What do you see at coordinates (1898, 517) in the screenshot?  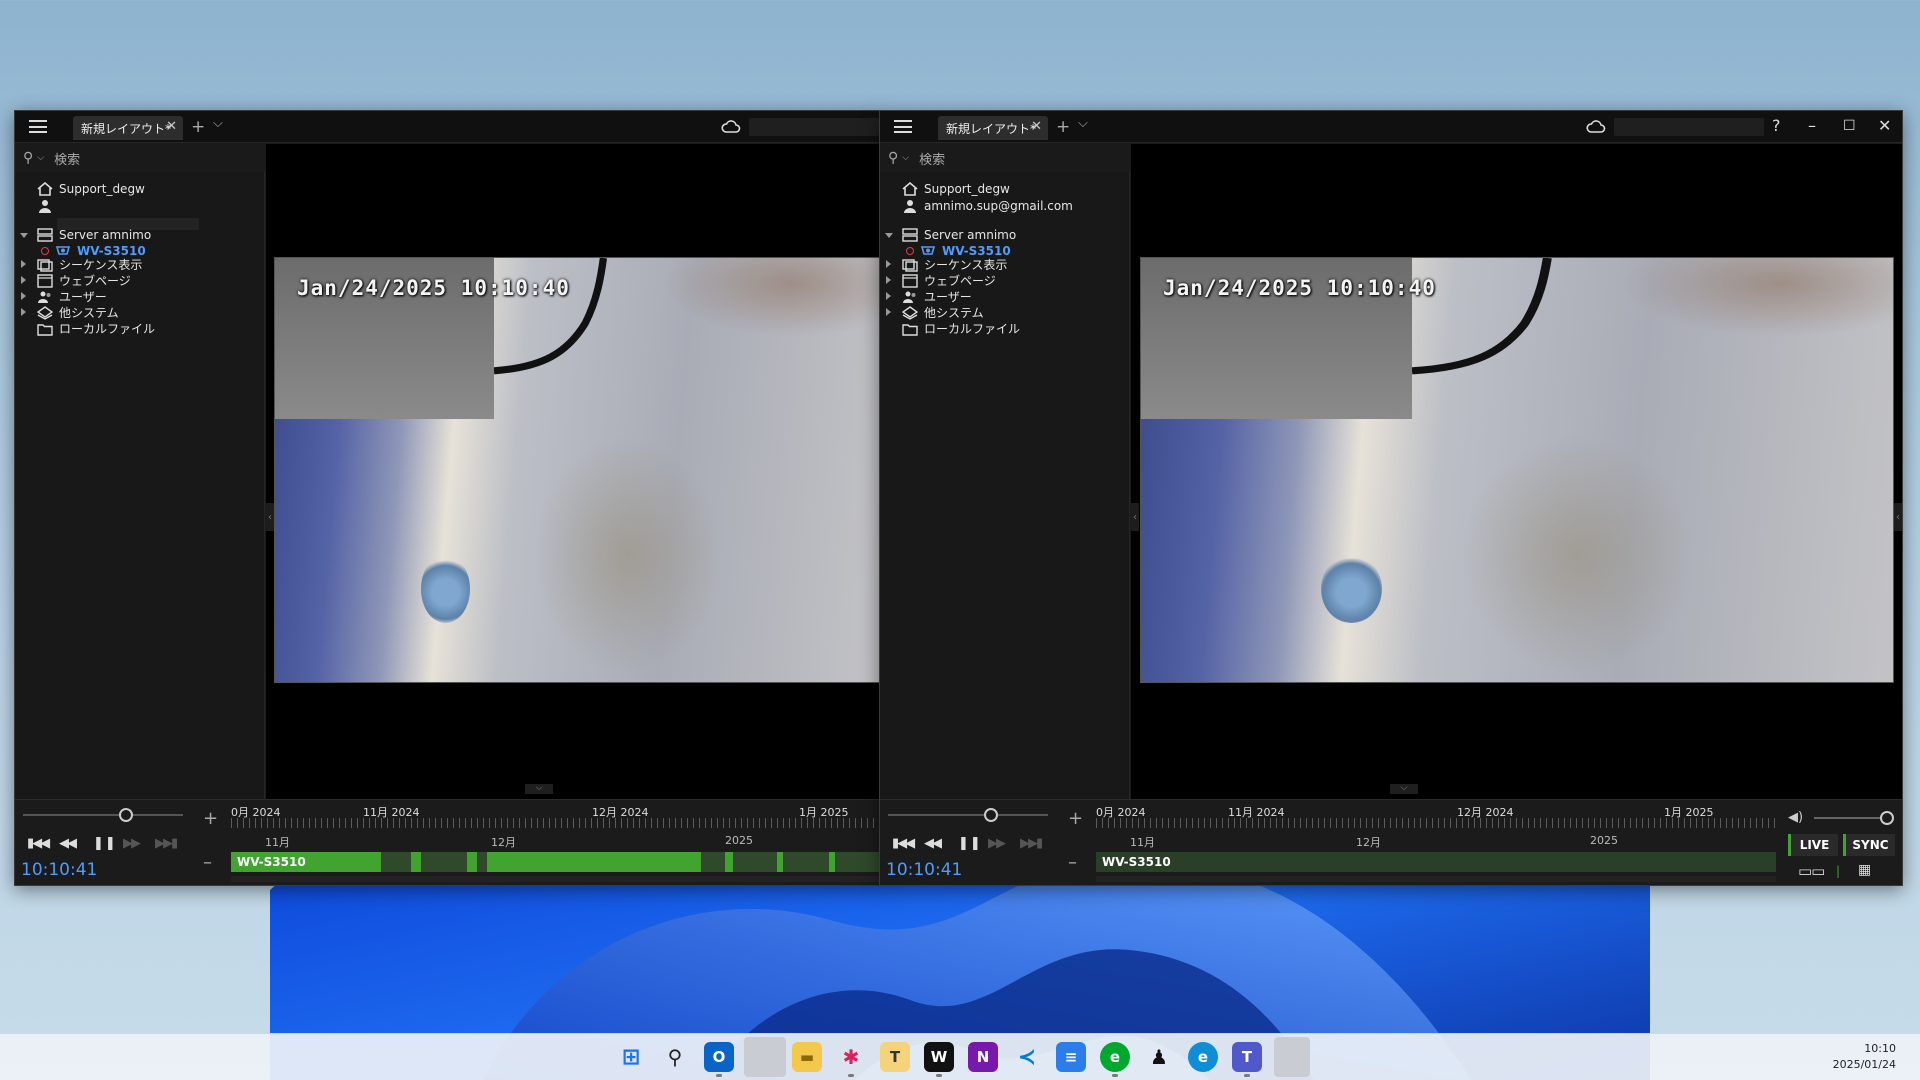 I see `right-panel-toggle-handle: ‹` at bounding box center [1898, 517].